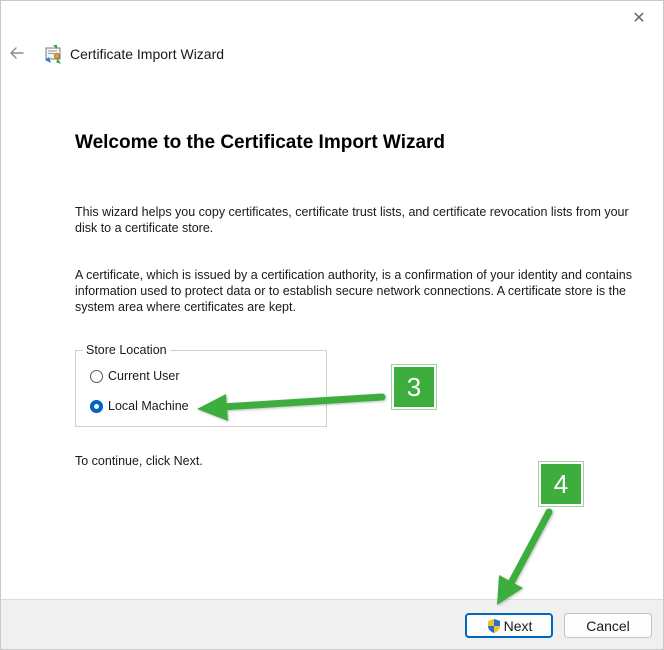 Image resolution: width=664 pixels, height=650 pixels. Describe the element at coordinates (96, 376) in the screenshot. I see `current-user-radio` at that location.